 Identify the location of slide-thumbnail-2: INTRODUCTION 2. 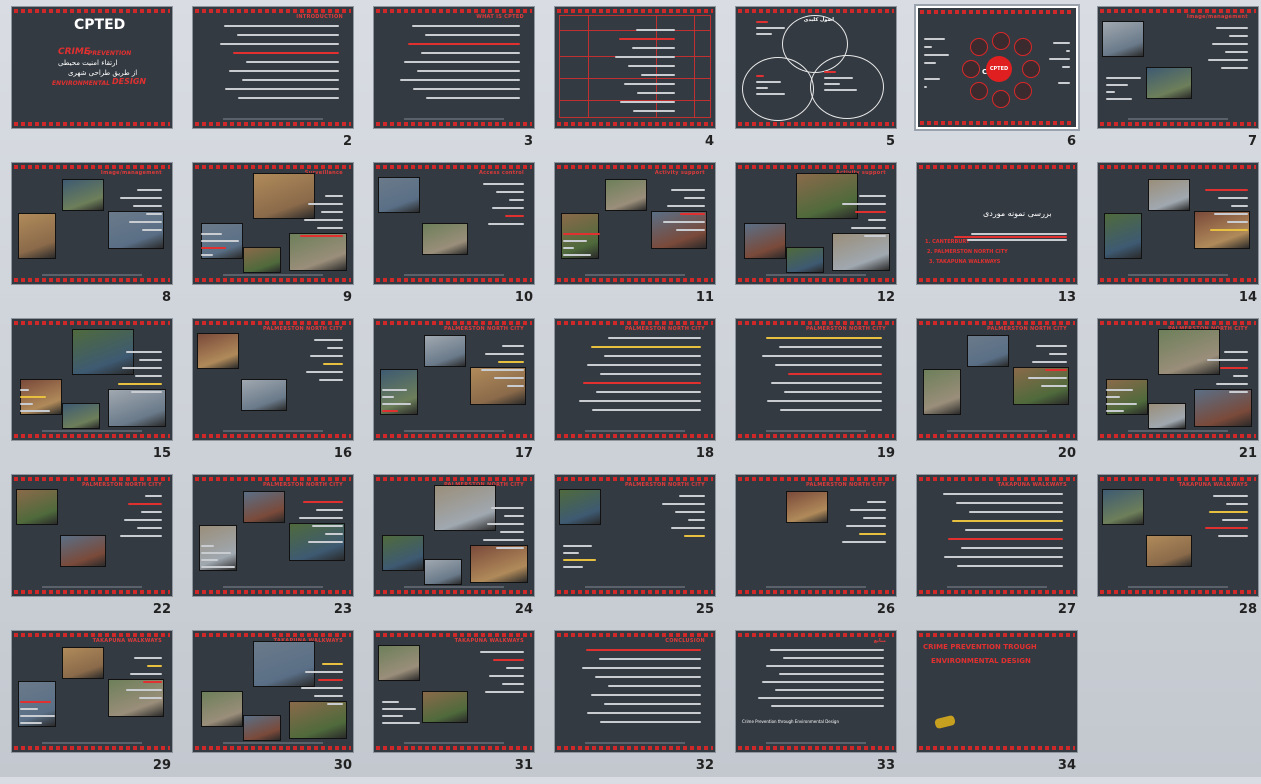
(276, 82).